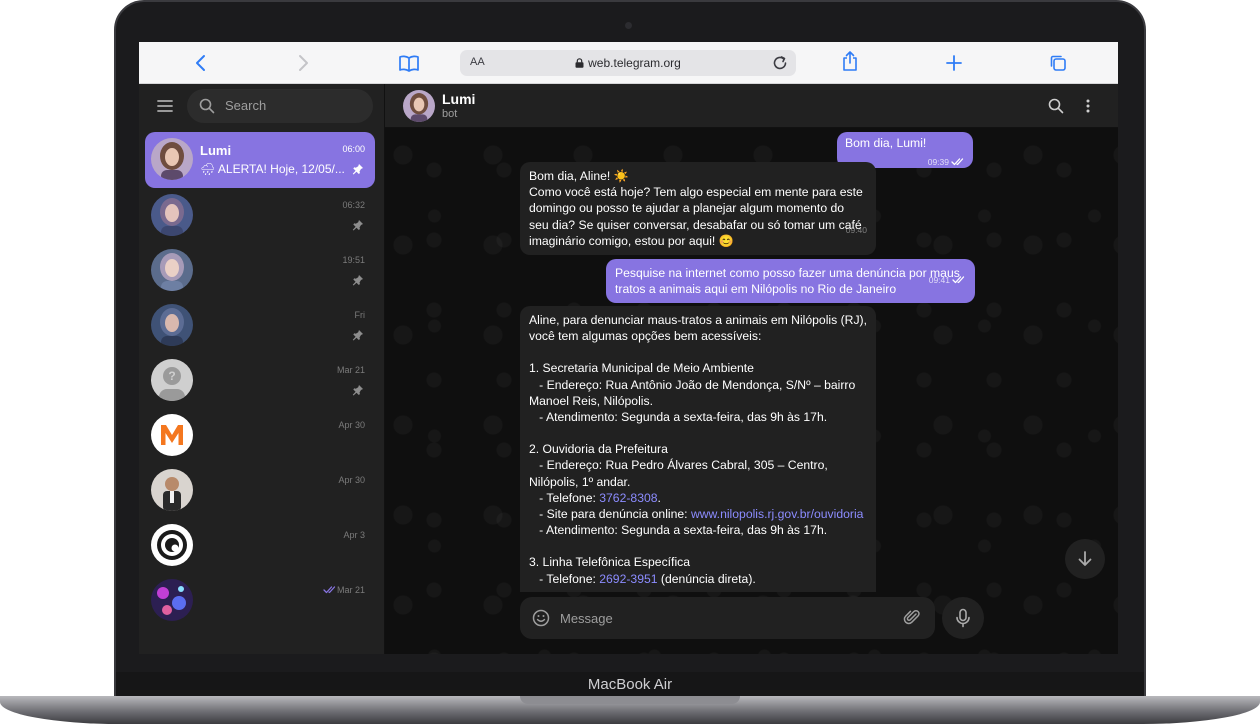 The image size is (1260, 724). I want to click on forward-icon, so click(304, 63).